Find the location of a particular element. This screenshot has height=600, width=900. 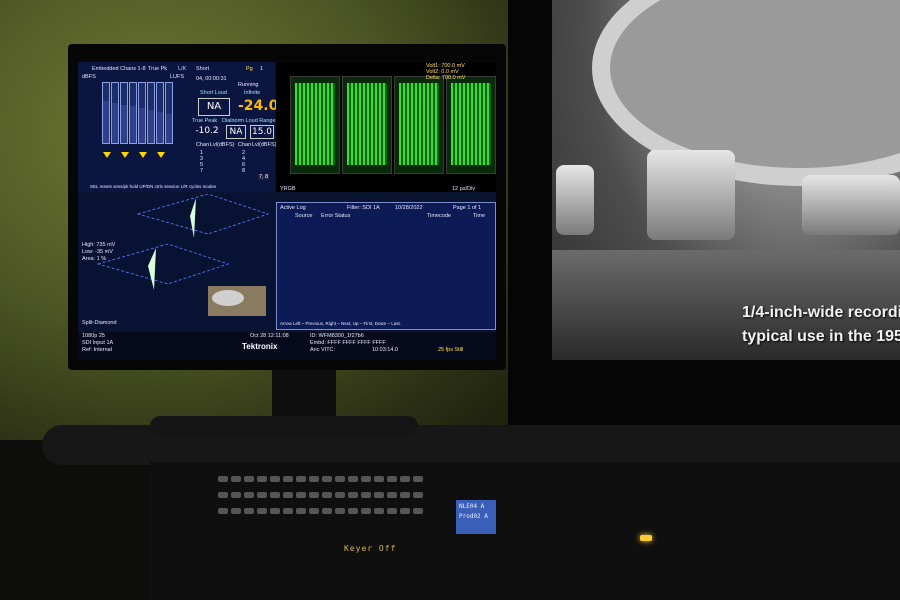

dialnorm-value: NA is located at coordinates (236, 132).